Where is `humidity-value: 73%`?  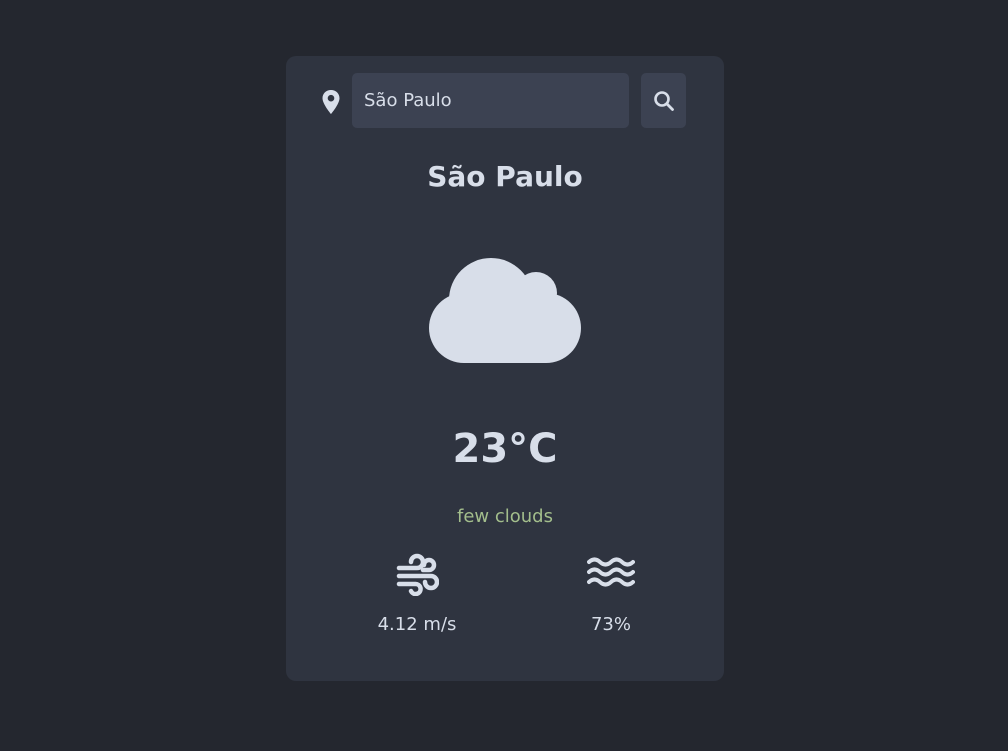 humidity-value: 73% is located at coordinates (610, 624).